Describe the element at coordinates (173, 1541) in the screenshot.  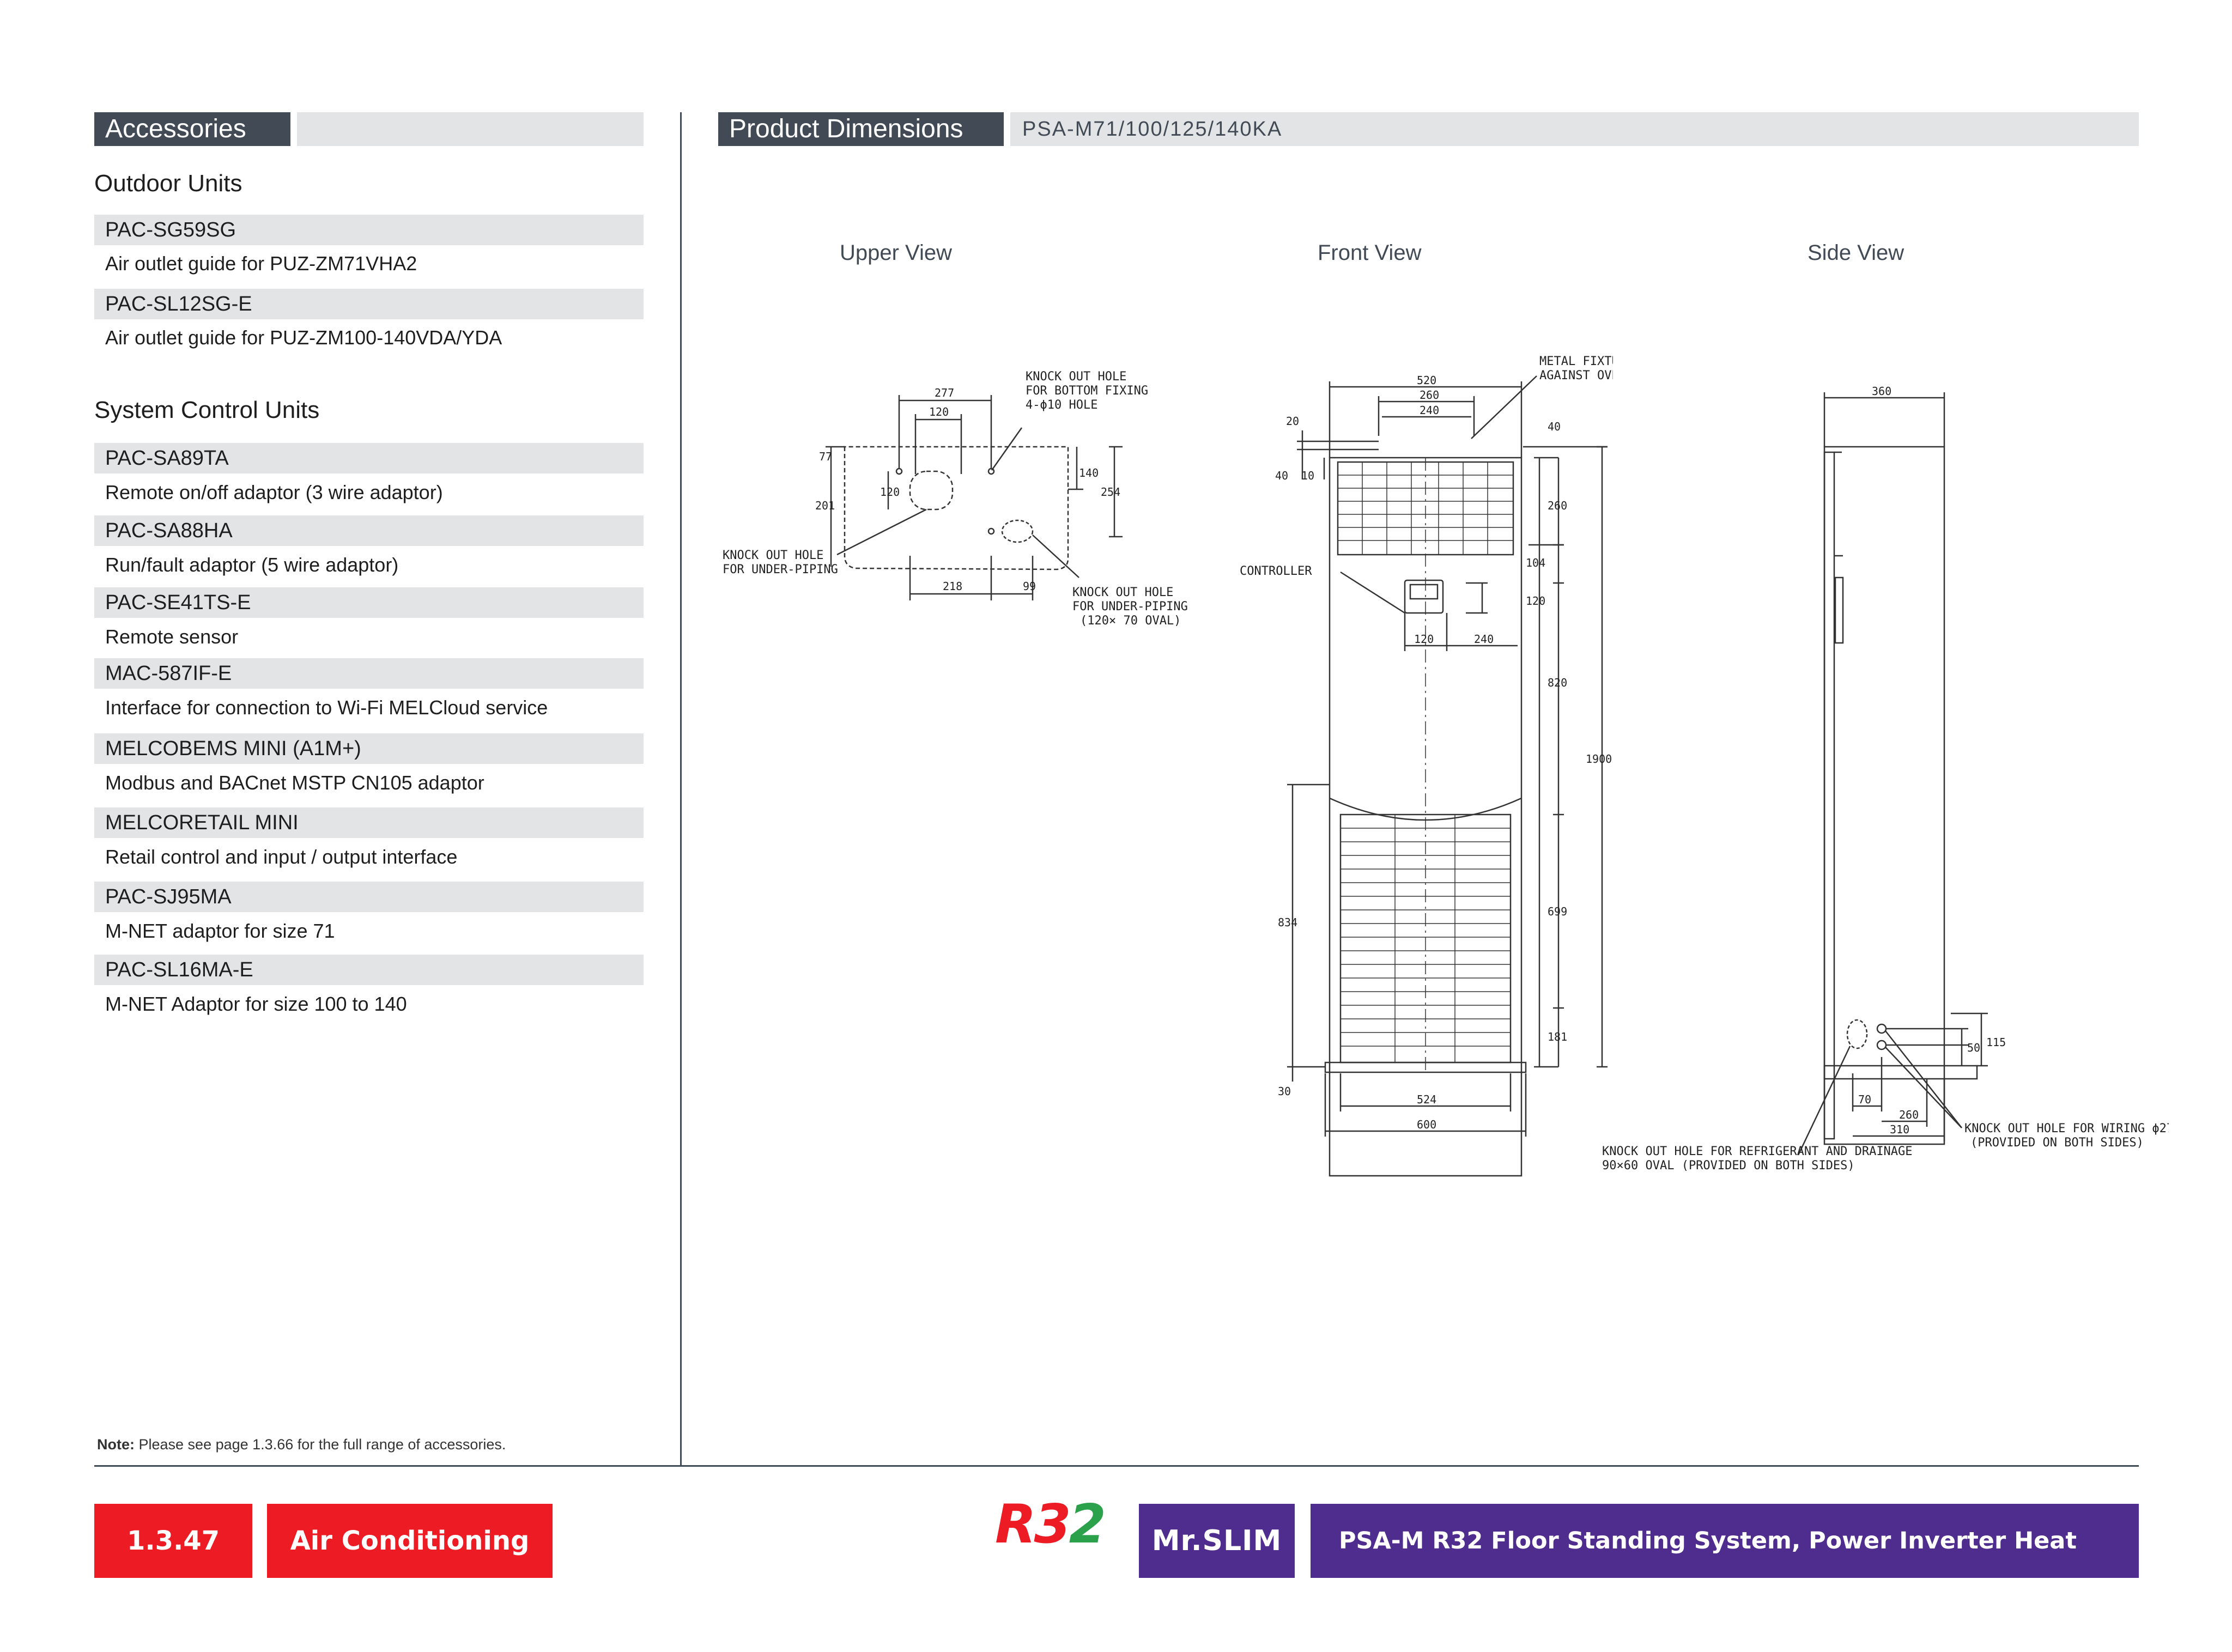
I see `page-number: 1.3.47` at that location.